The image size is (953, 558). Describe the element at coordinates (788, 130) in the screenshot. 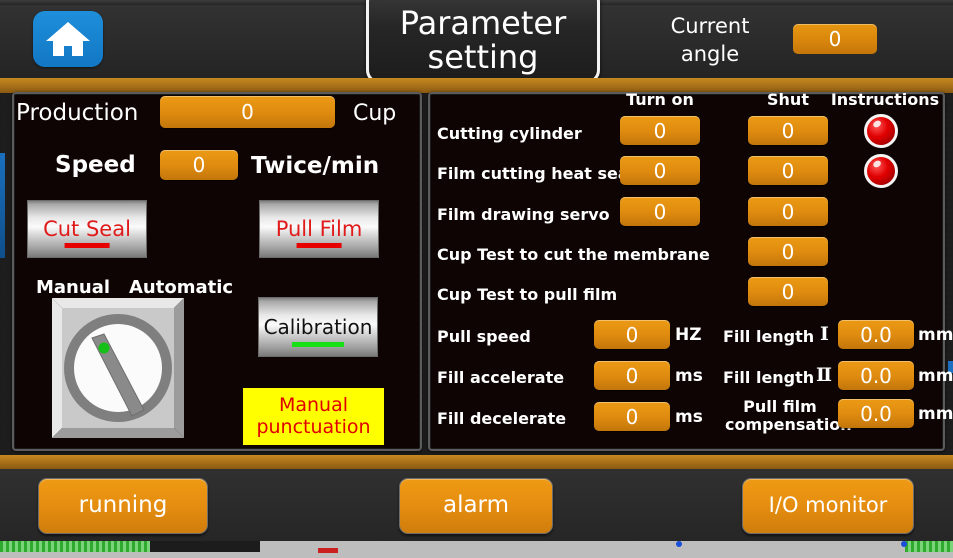

I see `cutting-cylinder-shut-field: 0` at that location.